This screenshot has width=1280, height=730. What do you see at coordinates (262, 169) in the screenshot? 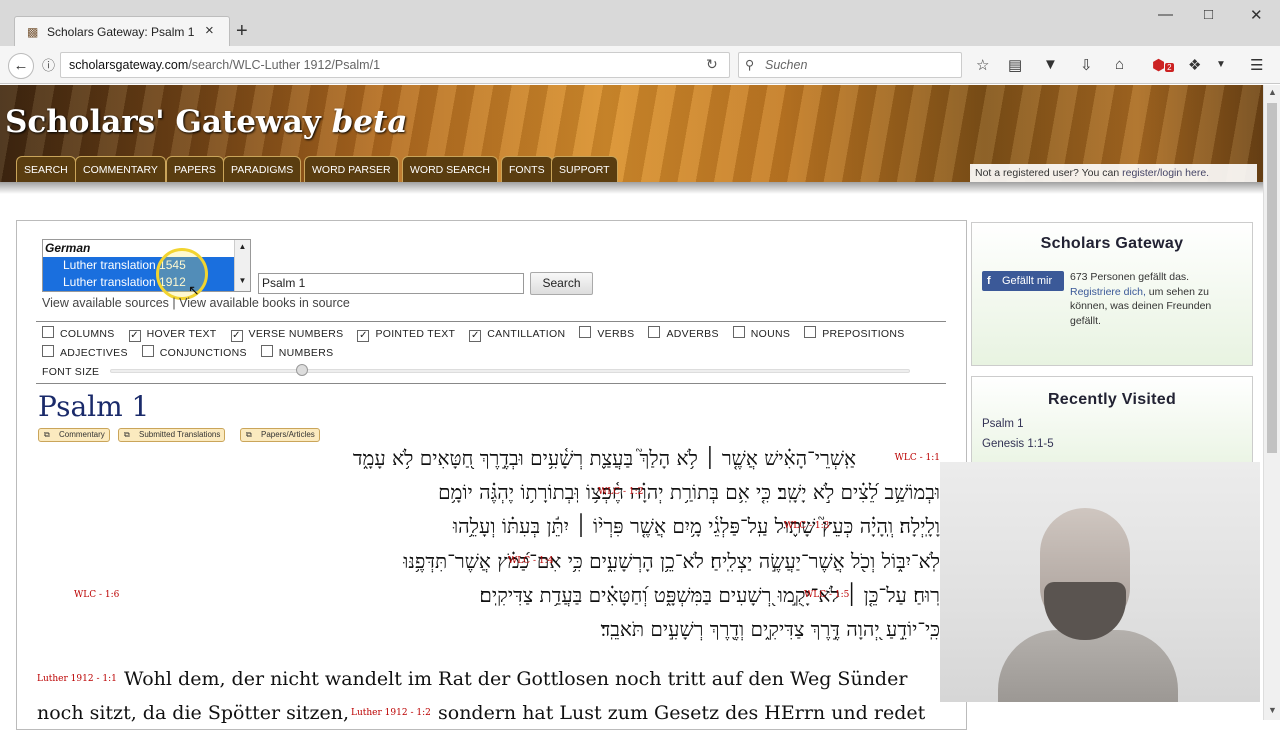
I see `nav-paradigms: PARADIGMS` at bounding box center [262, 169].